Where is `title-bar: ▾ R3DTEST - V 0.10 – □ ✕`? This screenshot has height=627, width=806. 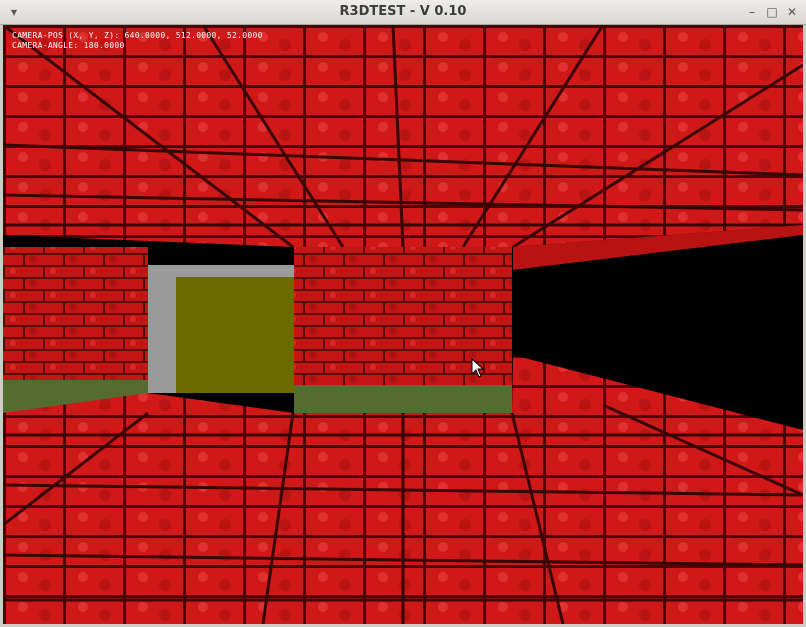 title-bar: ▾ R3DTEST - V 0.10 – □ ✕ is located at coordinates (403, 12).